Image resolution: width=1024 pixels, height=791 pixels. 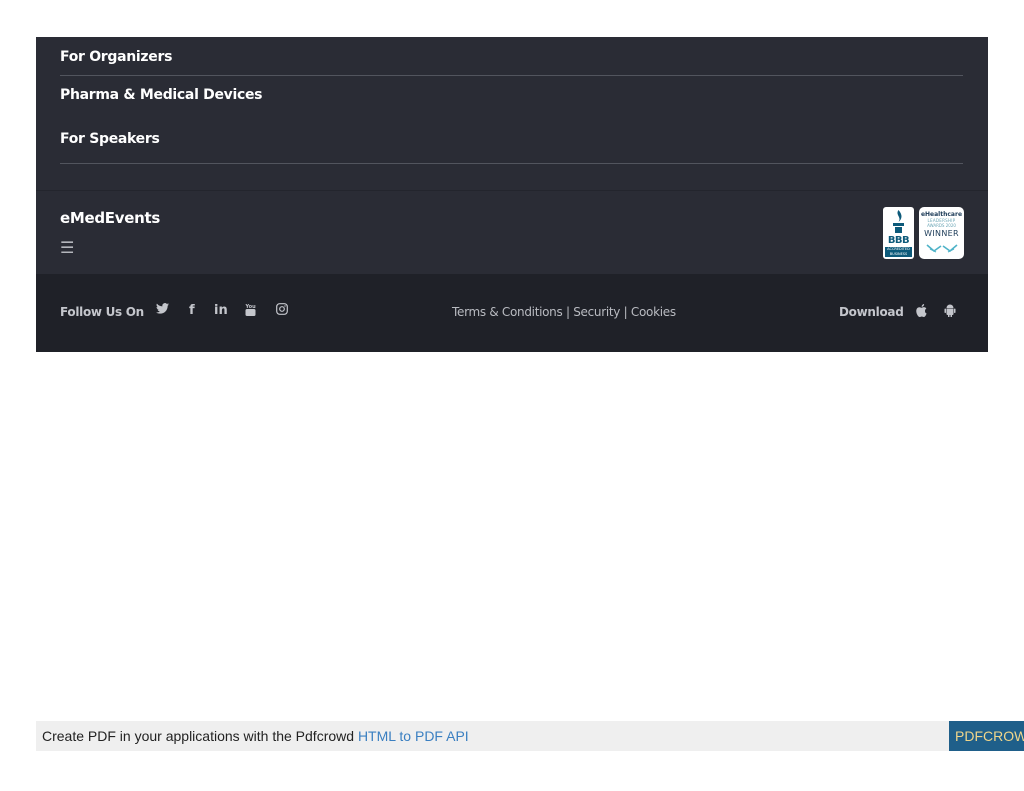 I want to click on bbb-sub-text: ACCREDITED BUSINESS, so click(x=898, y=252).